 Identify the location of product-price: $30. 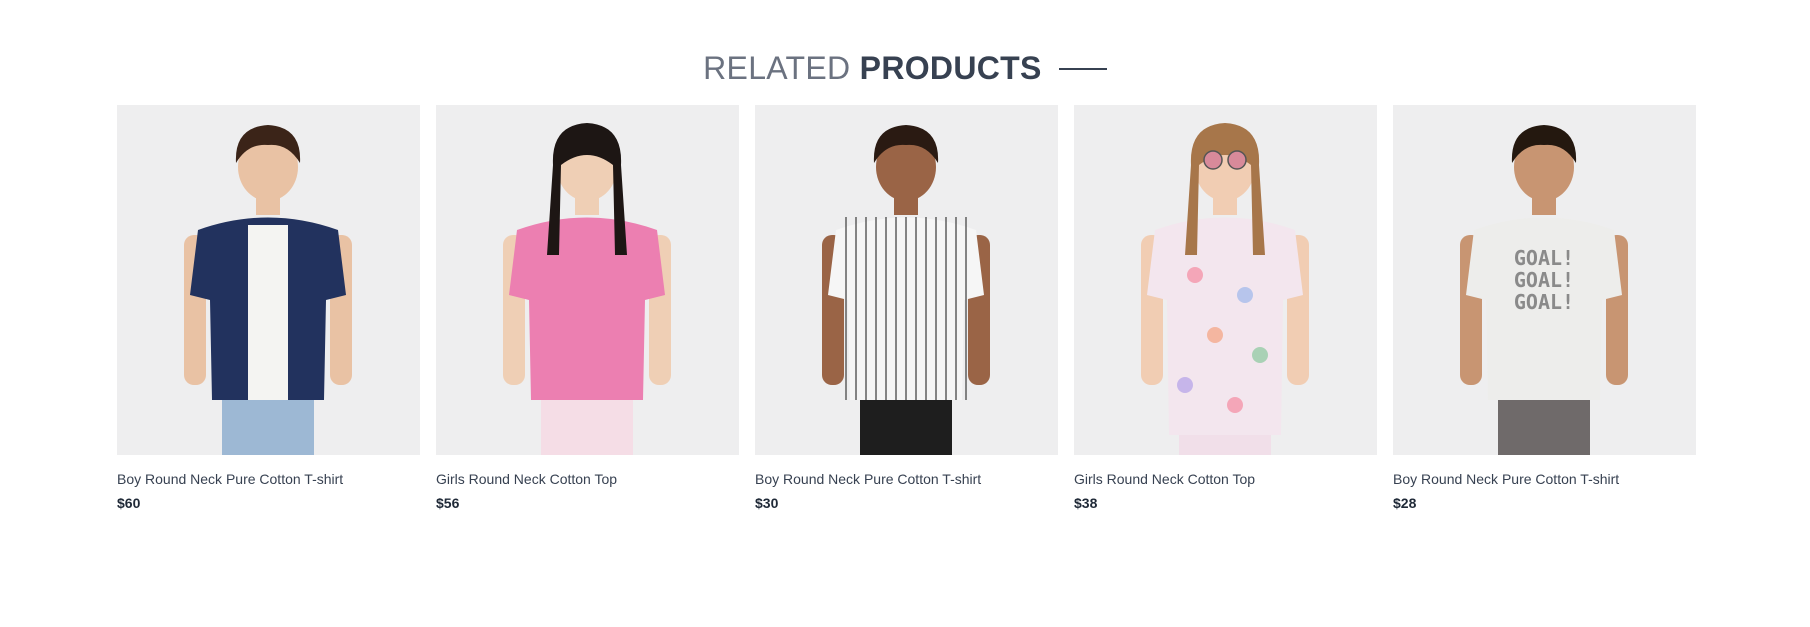
(767, 503).